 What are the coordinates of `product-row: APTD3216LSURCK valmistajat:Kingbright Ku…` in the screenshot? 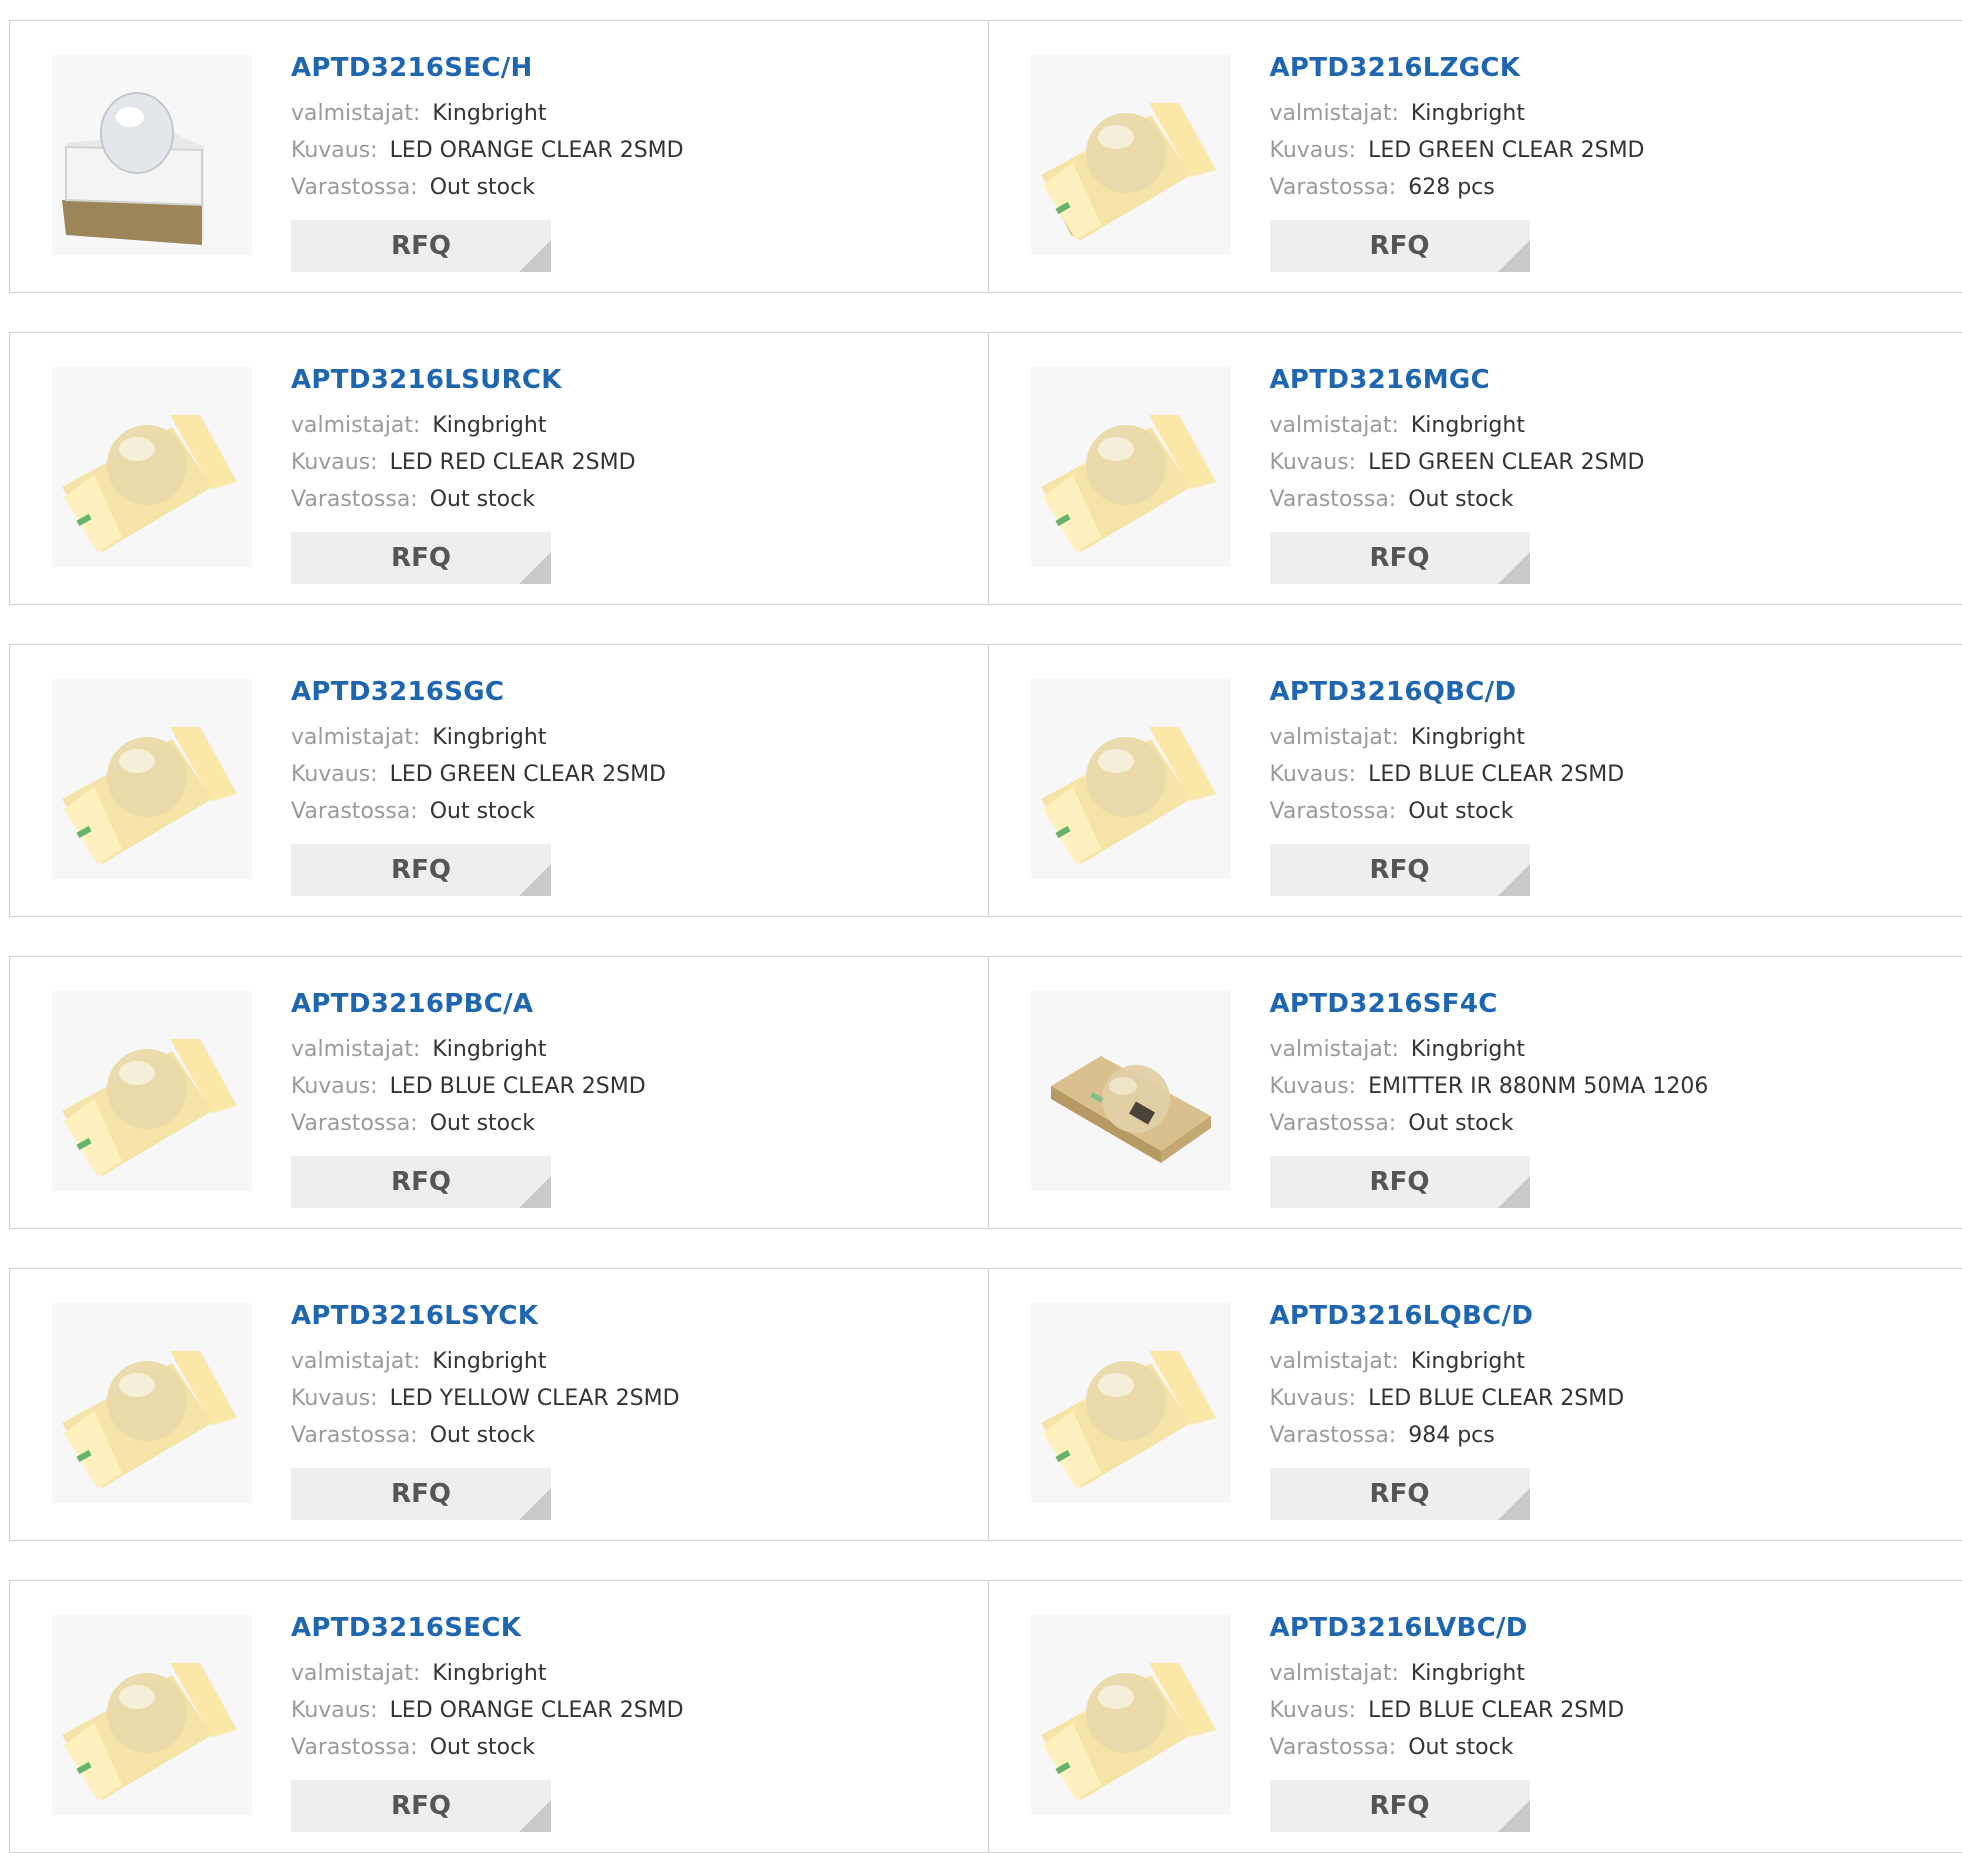 It's located at (985, 468).